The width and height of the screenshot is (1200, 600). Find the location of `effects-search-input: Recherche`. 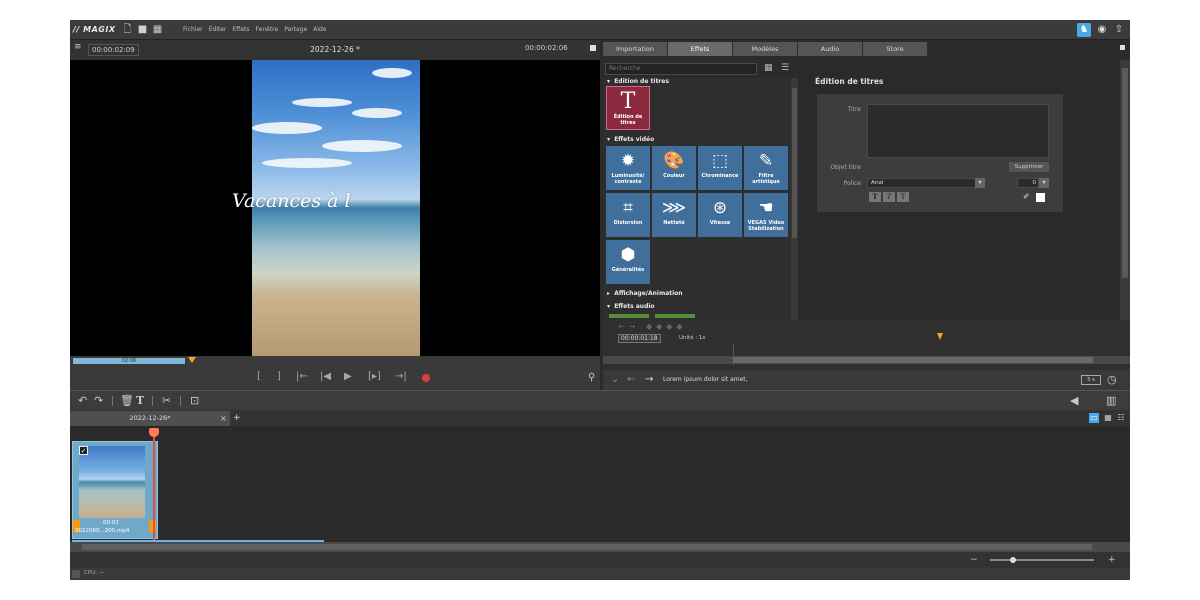

effects-search-input: Recherche is located at coordinates (681, 69).